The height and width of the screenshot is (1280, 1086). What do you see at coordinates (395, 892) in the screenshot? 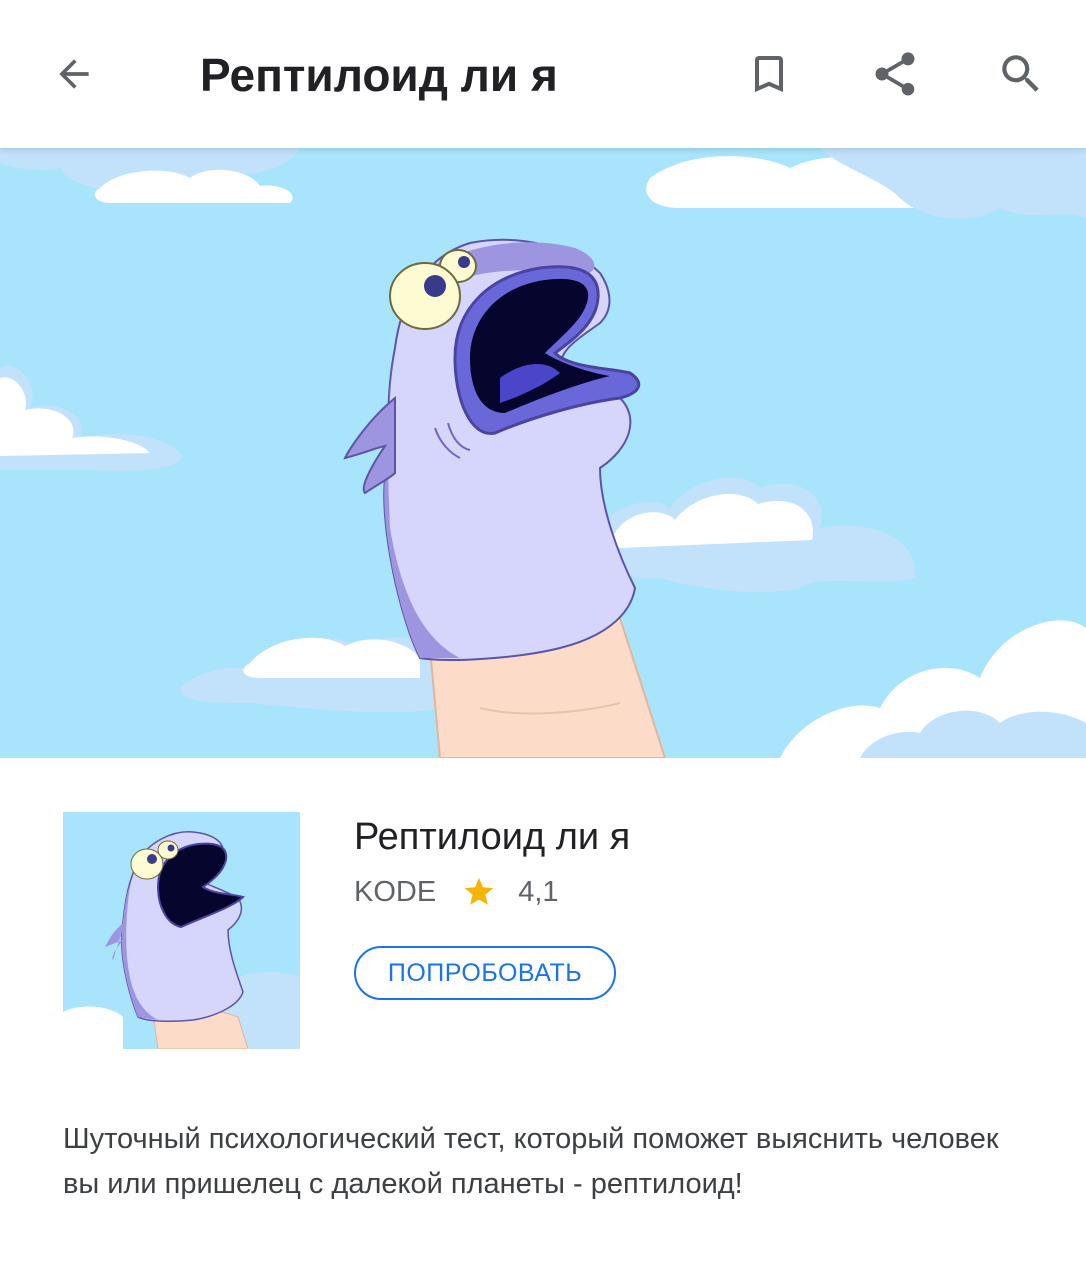
I see `developer-name: KODE` at bounding box center [395, 892].